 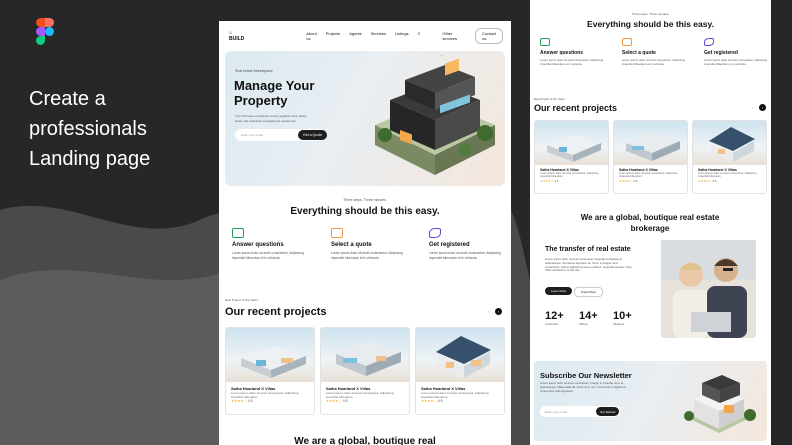 What do you see at coordinates (237, 39) in the screenshot?
I see `brand-name: BUILD` at bounding box center [237, 39].